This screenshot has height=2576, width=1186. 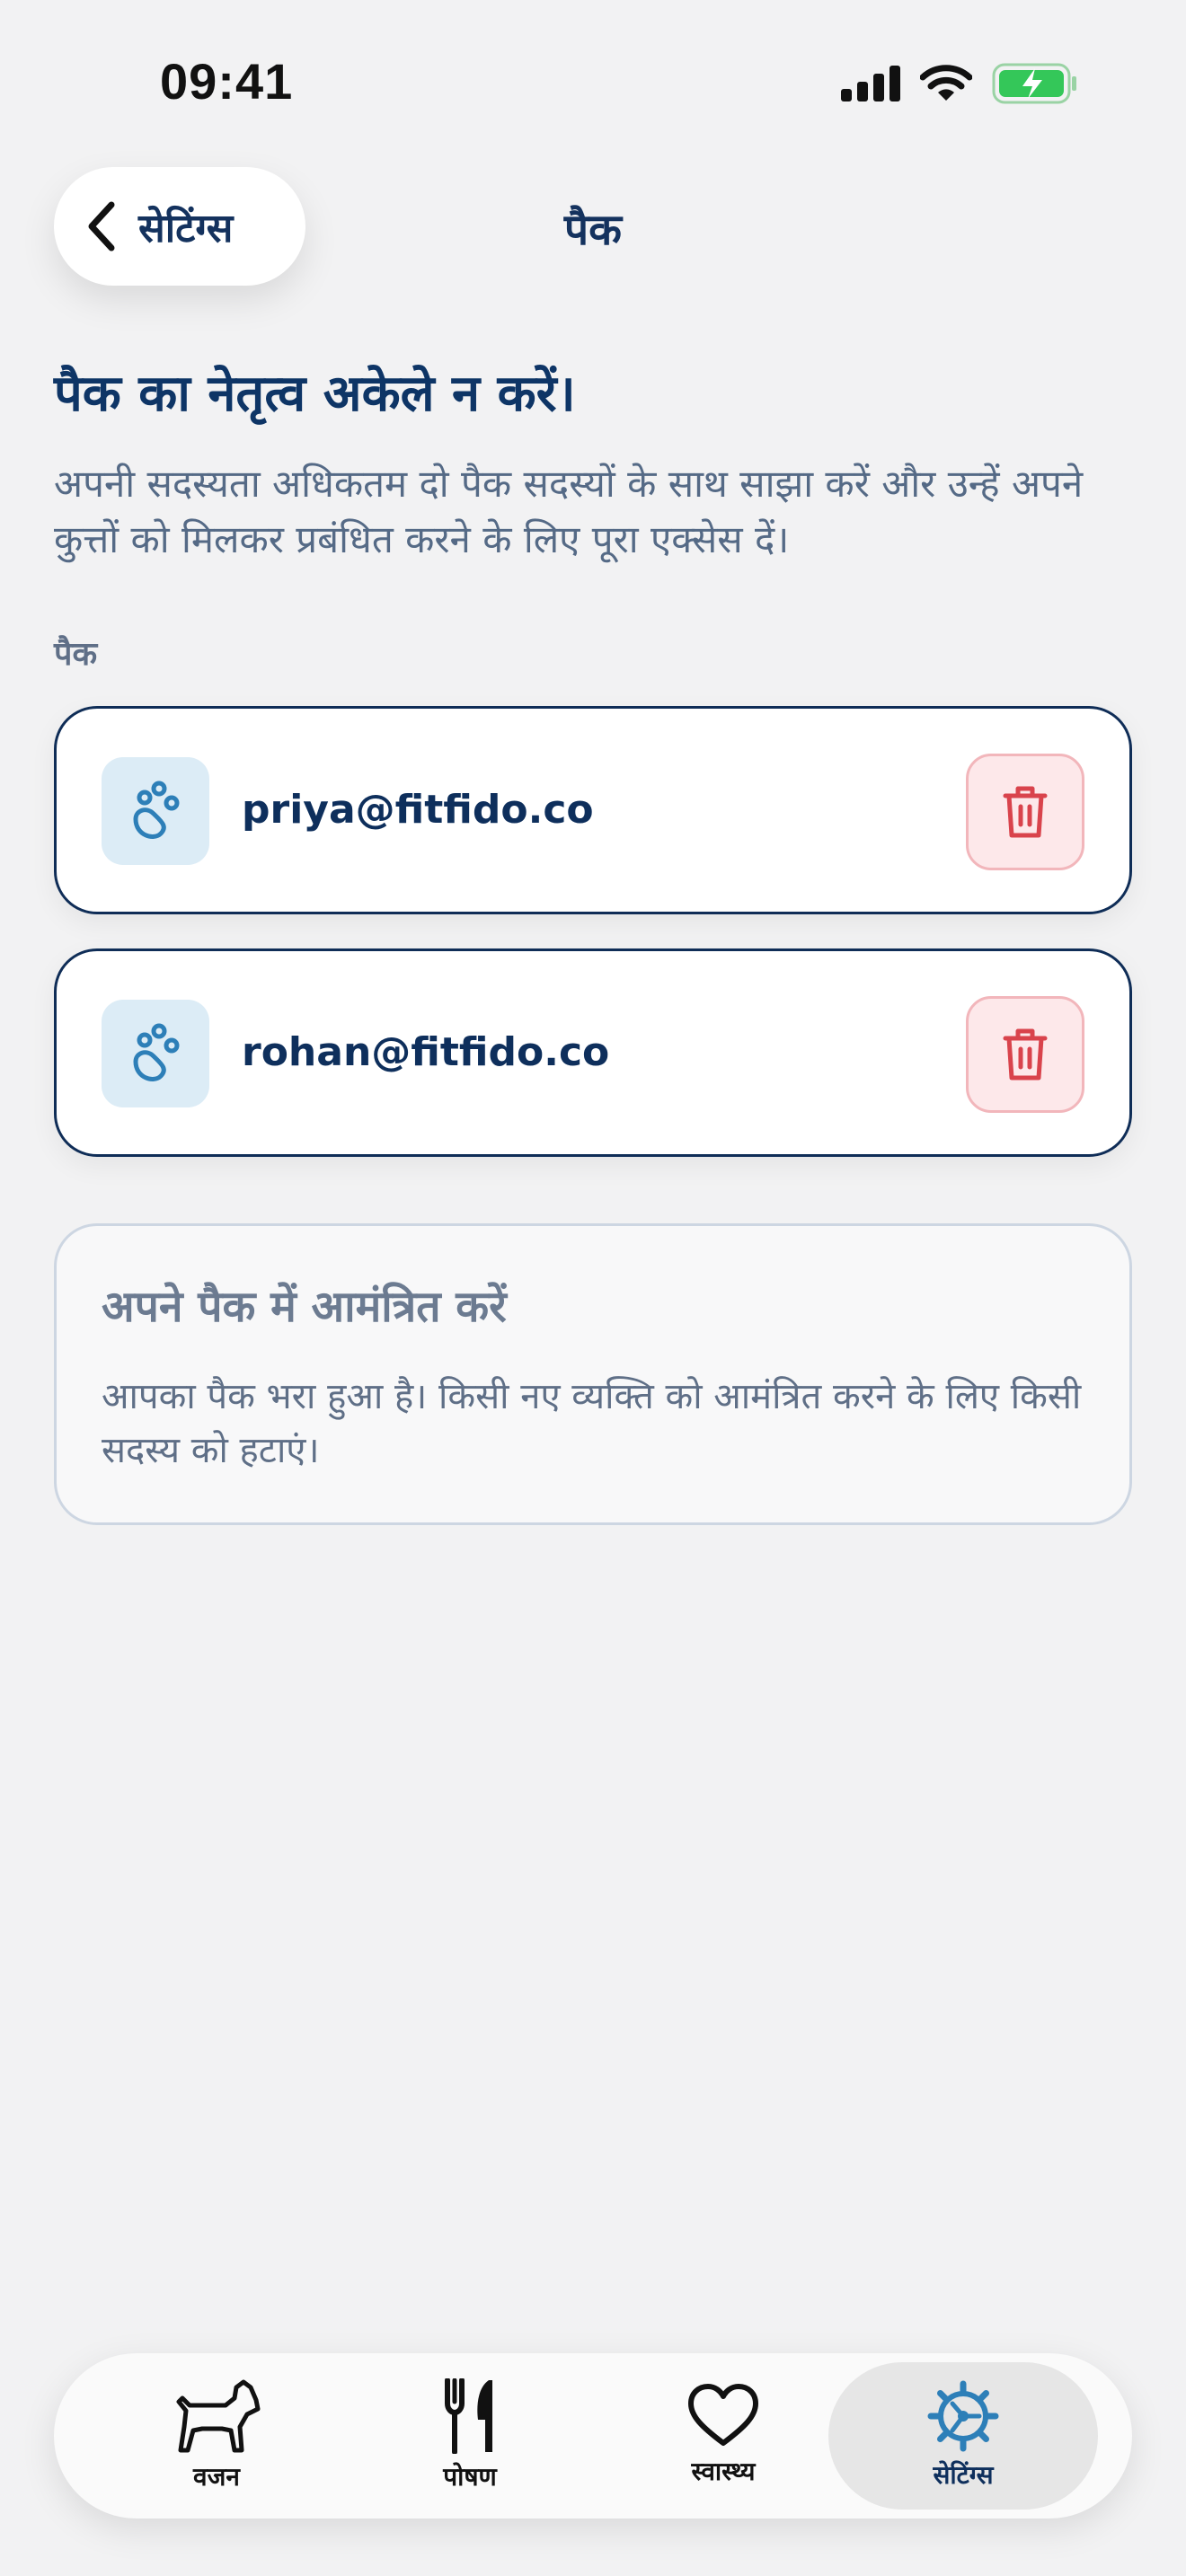 What do you see at coordinates (315, 394) in the screenshot?
I see `headline: पैक का नेतृत्व अकेले न करें।` at bounding box center [315, 394].